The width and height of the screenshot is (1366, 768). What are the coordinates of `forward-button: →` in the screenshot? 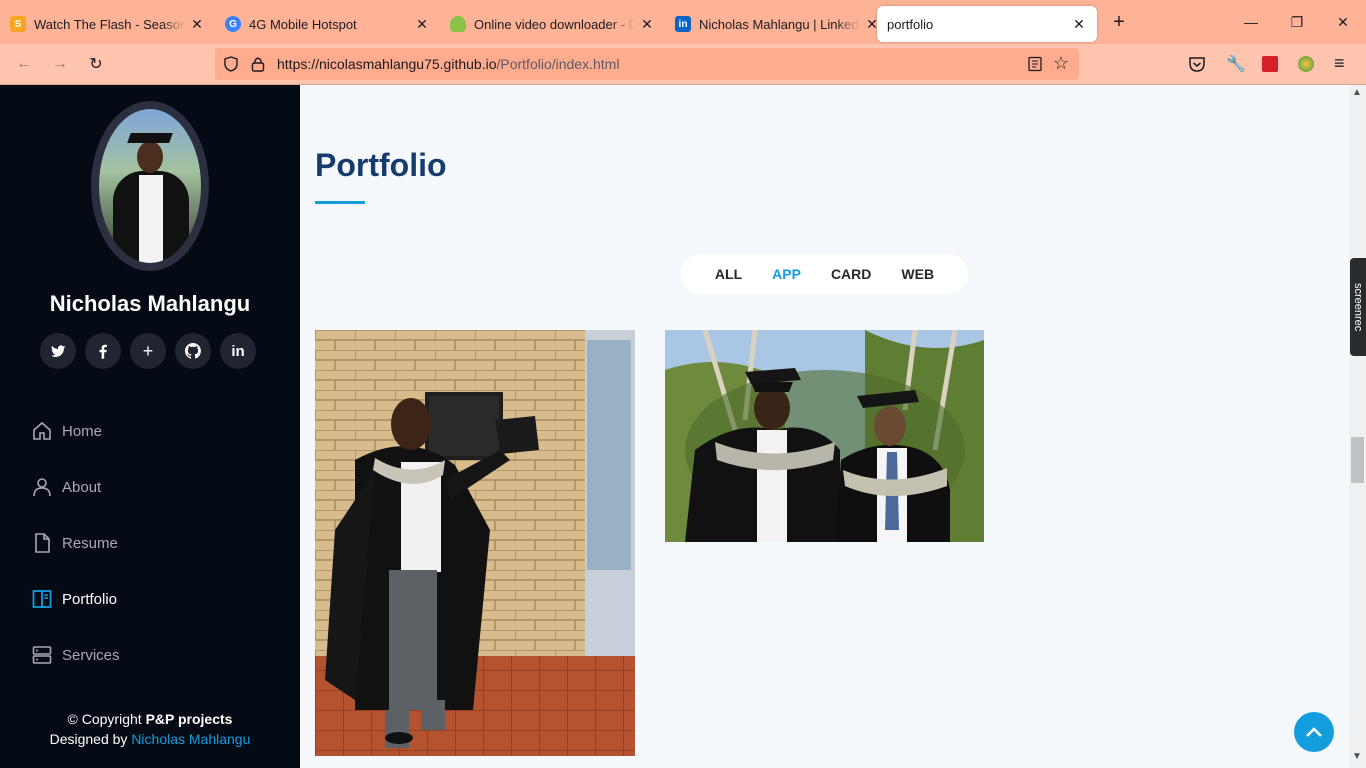 It's located at (60, 64).